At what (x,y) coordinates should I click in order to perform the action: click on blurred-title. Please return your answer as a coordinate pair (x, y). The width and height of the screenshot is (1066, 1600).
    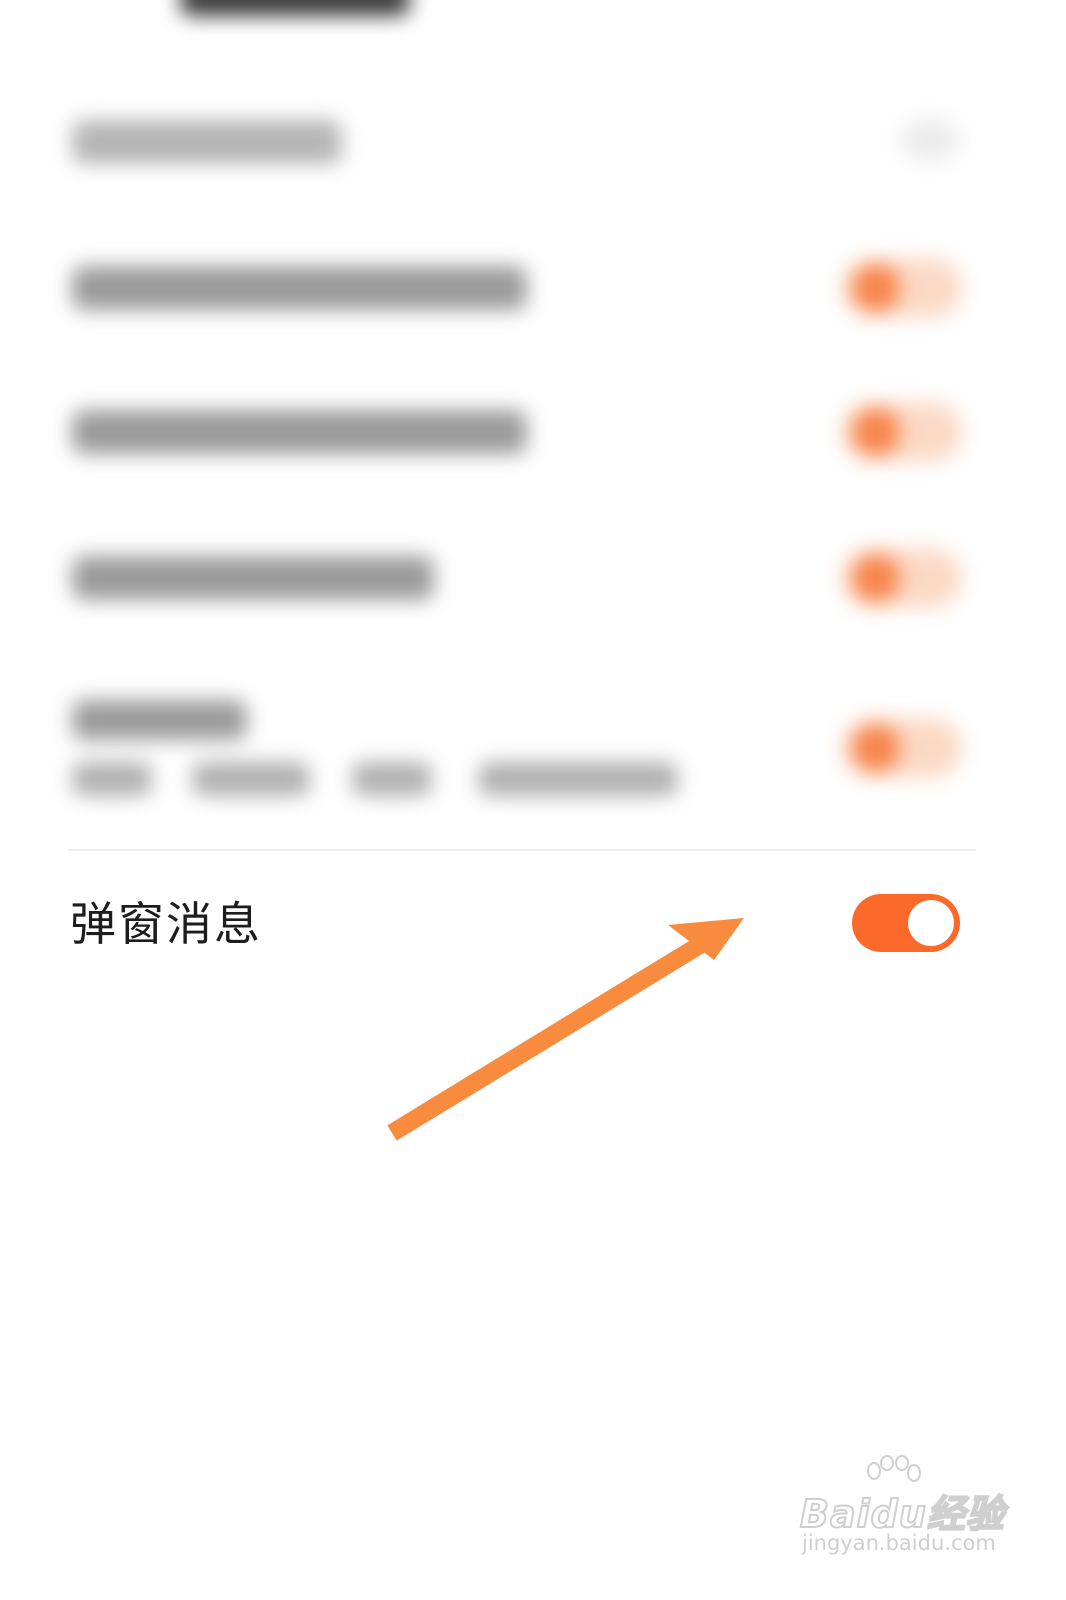
    Looking at the image, I should click on (295, 8).